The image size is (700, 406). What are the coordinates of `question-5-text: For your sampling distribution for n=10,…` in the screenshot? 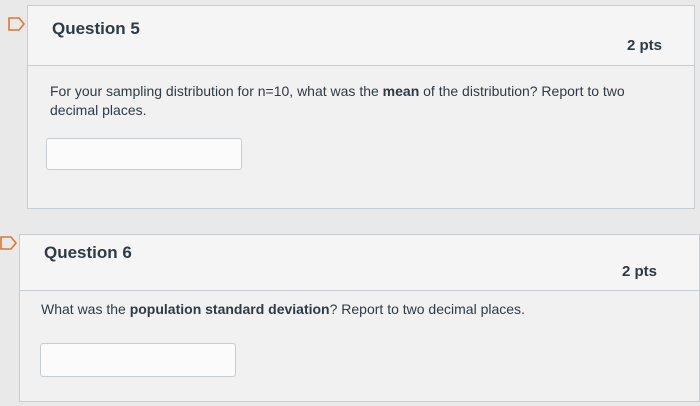 It's located at (342, 101).